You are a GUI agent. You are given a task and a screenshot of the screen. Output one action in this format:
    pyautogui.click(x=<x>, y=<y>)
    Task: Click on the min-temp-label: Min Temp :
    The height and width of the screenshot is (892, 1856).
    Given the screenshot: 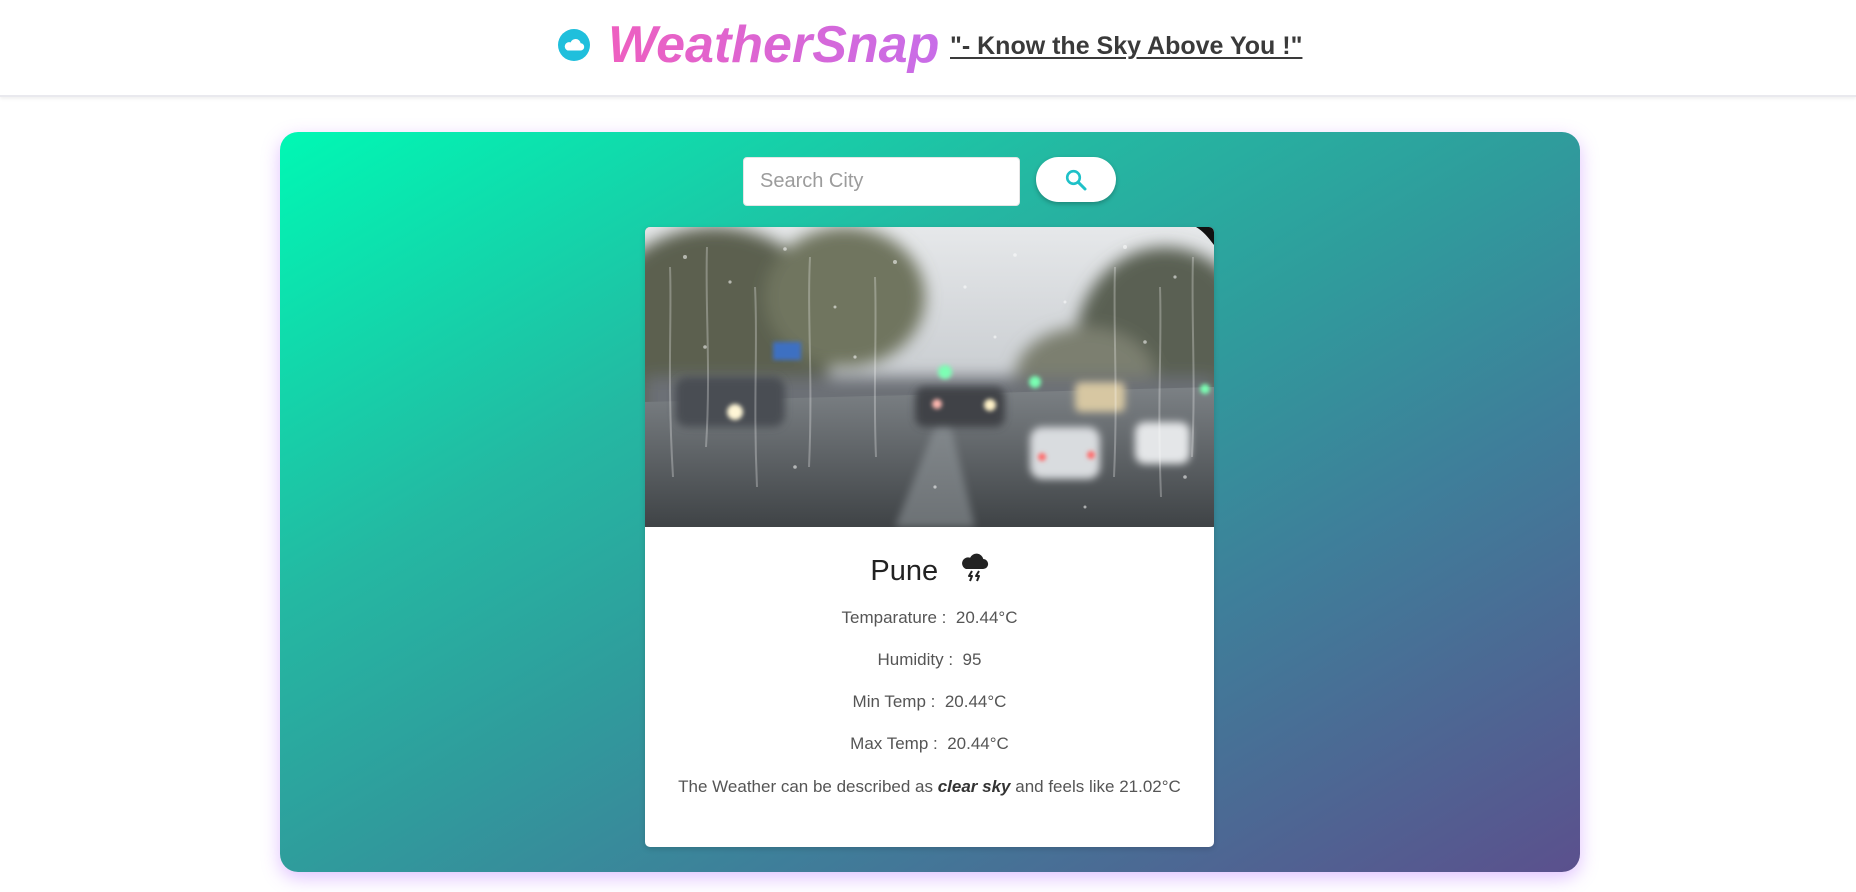 What is the action you would take?
    pyautogui.click(x=894, y=701)
    